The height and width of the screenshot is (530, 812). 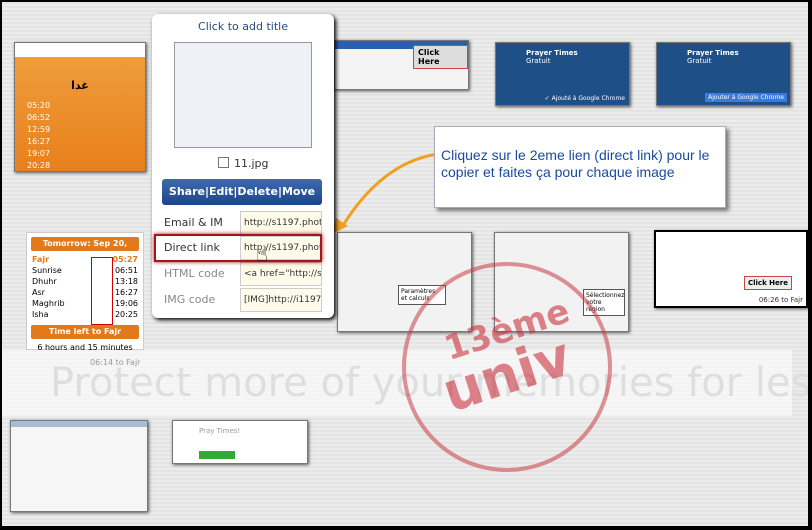 I want to click on img-code-field: [IMG]http://i1197.p, so click(x=281, y=300).